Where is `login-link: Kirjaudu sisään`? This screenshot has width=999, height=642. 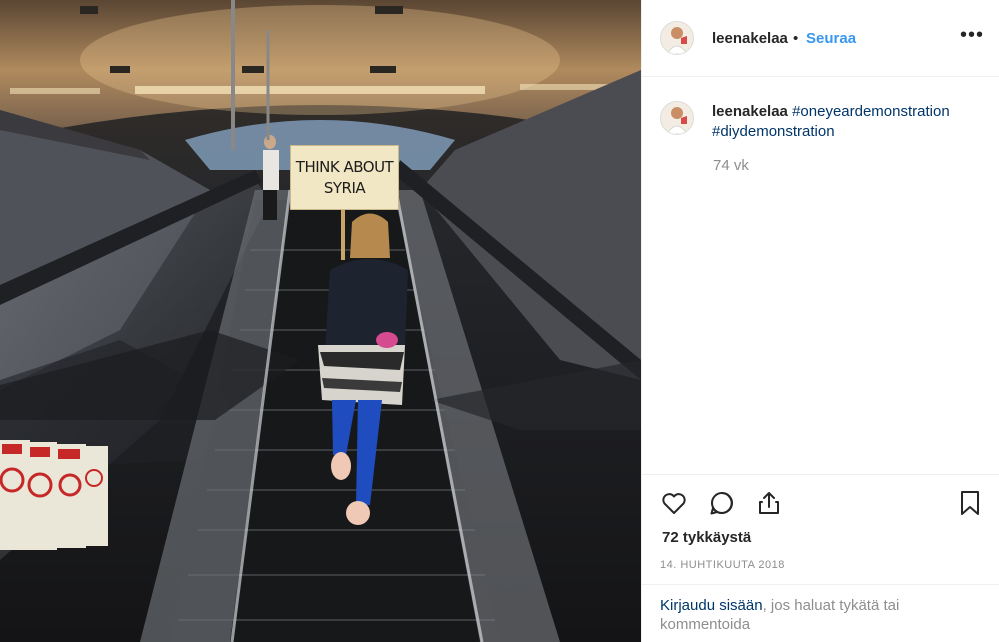 login-link: Kirjaudu sisään is located at coordinates (711, 605).